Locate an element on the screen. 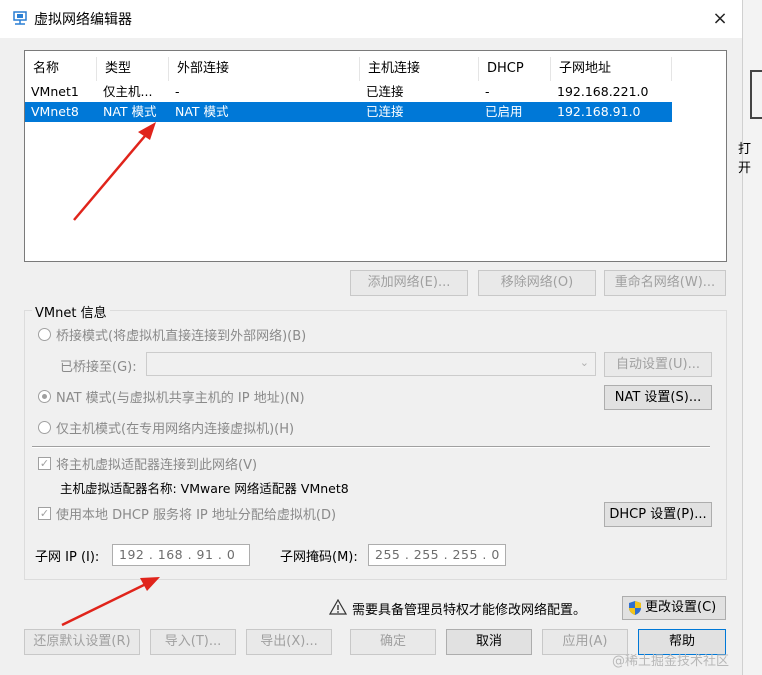 The image size is (762, 675). background-window-frame is located at coordinates (756, 94).